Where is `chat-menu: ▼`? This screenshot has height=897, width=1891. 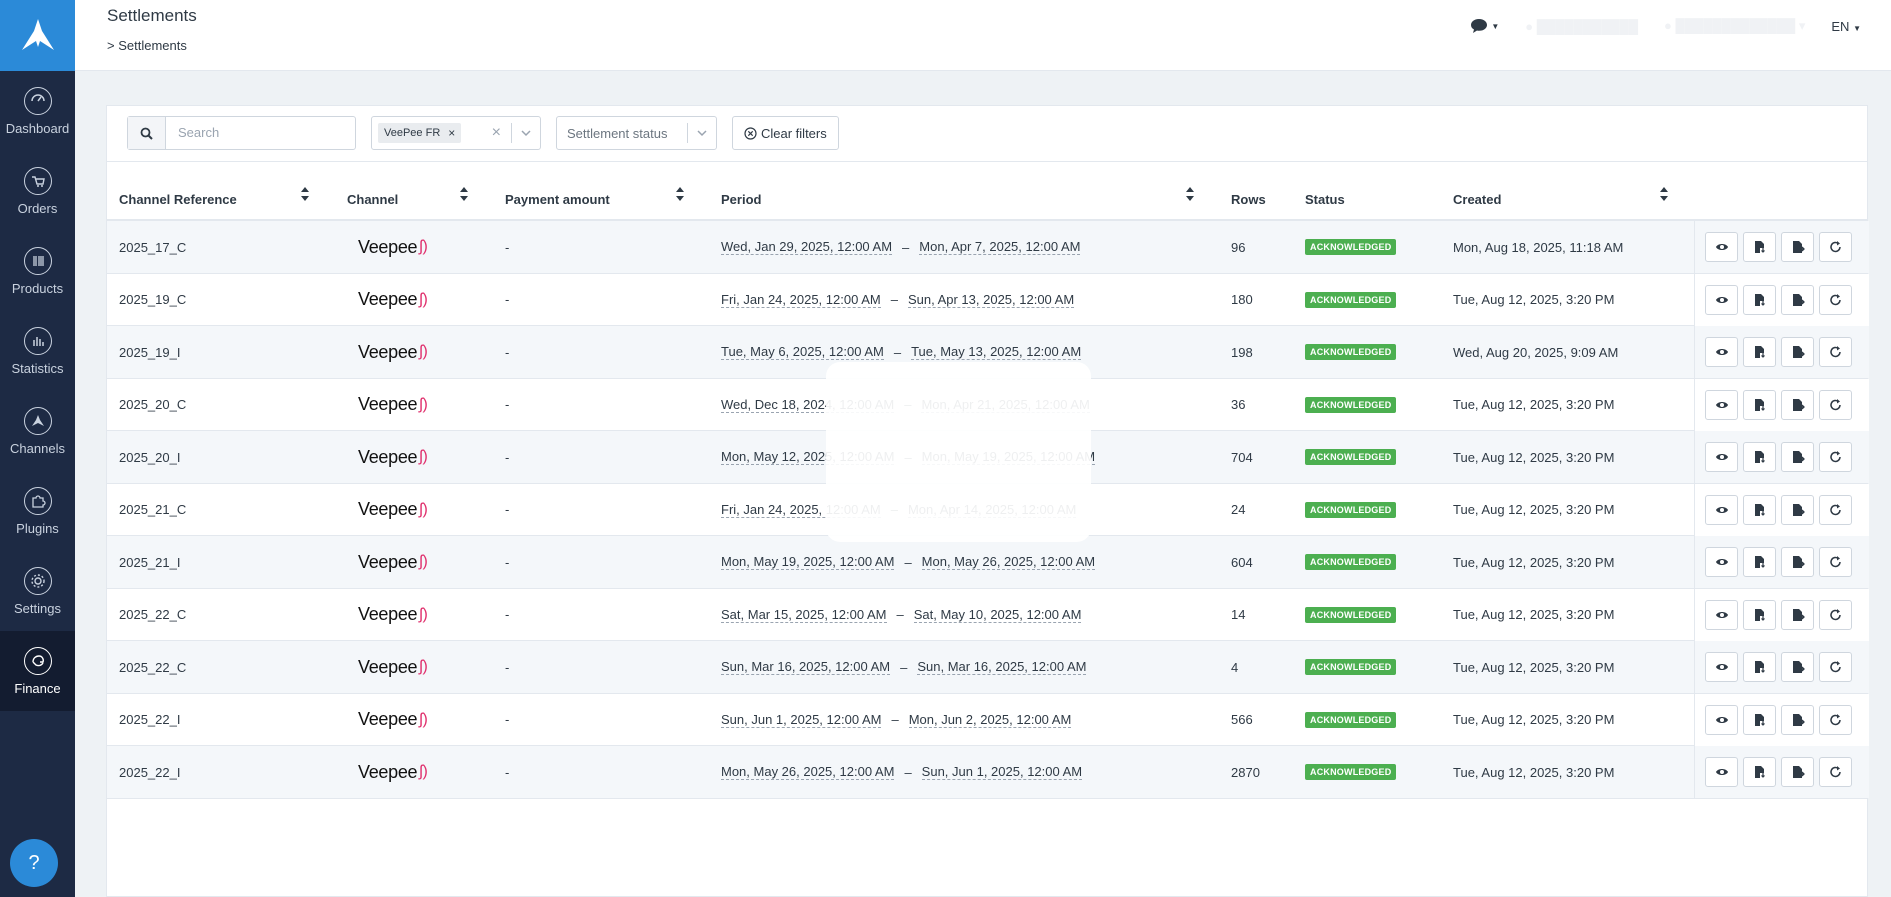 chat-menu: ▼ is located at coordinates (1484, 26).